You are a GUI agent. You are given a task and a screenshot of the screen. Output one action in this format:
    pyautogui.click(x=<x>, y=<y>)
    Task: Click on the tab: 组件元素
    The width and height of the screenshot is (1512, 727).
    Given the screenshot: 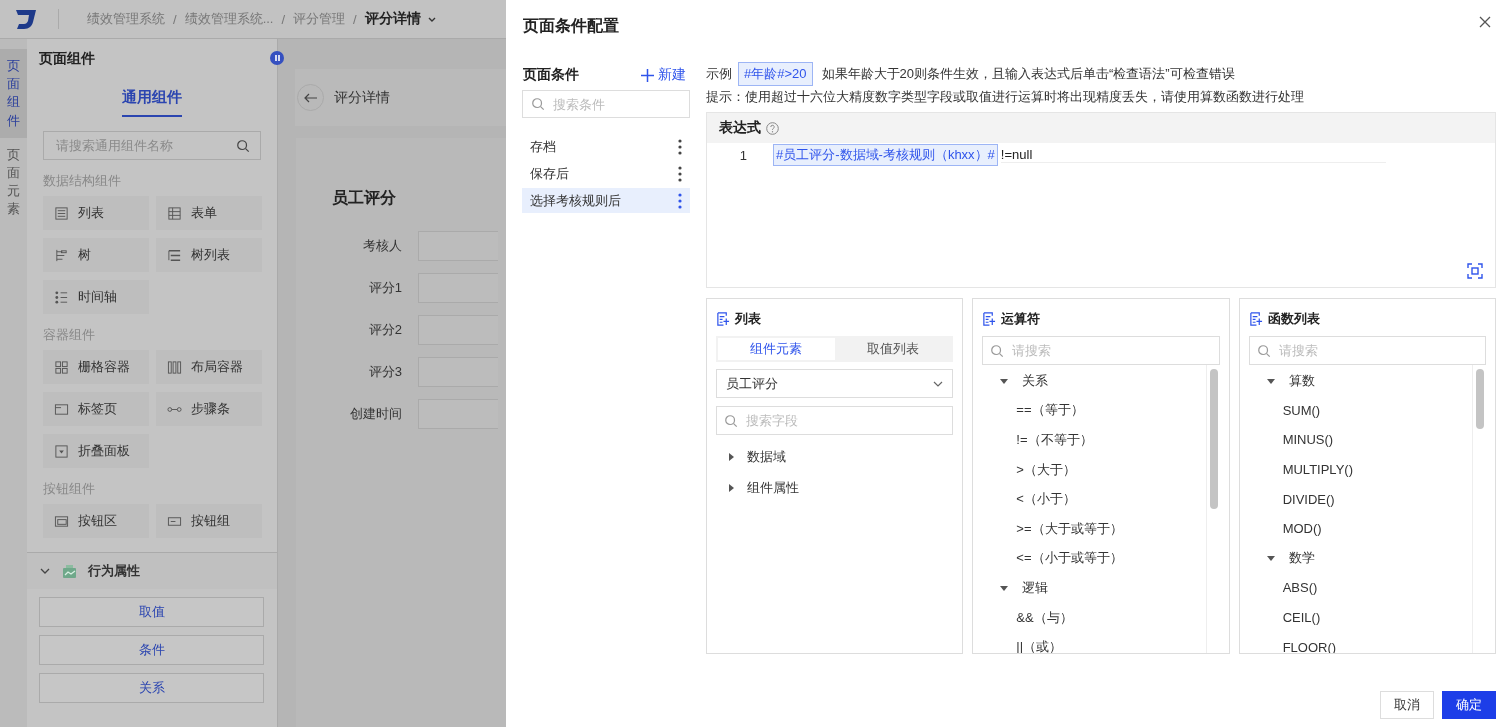 What is the action you would take?
    pyautogui.click(x=776, y=349)
    